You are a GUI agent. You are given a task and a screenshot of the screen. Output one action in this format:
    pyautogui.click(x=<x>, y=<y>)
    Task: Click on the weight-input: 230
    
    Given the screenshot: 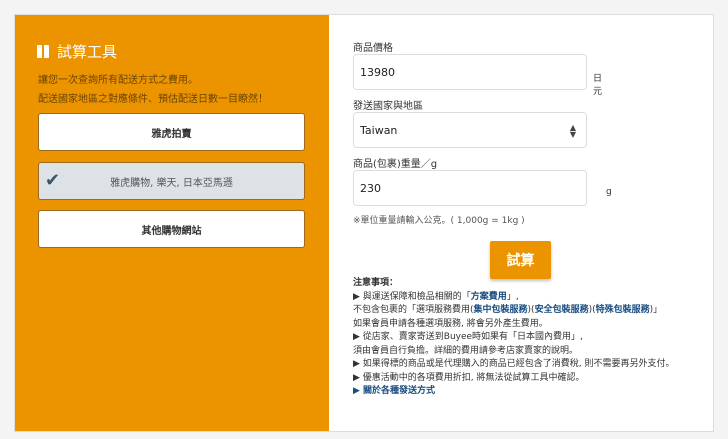 What is the action you would take?
    pyautogui.click(x=470, y=188)
    